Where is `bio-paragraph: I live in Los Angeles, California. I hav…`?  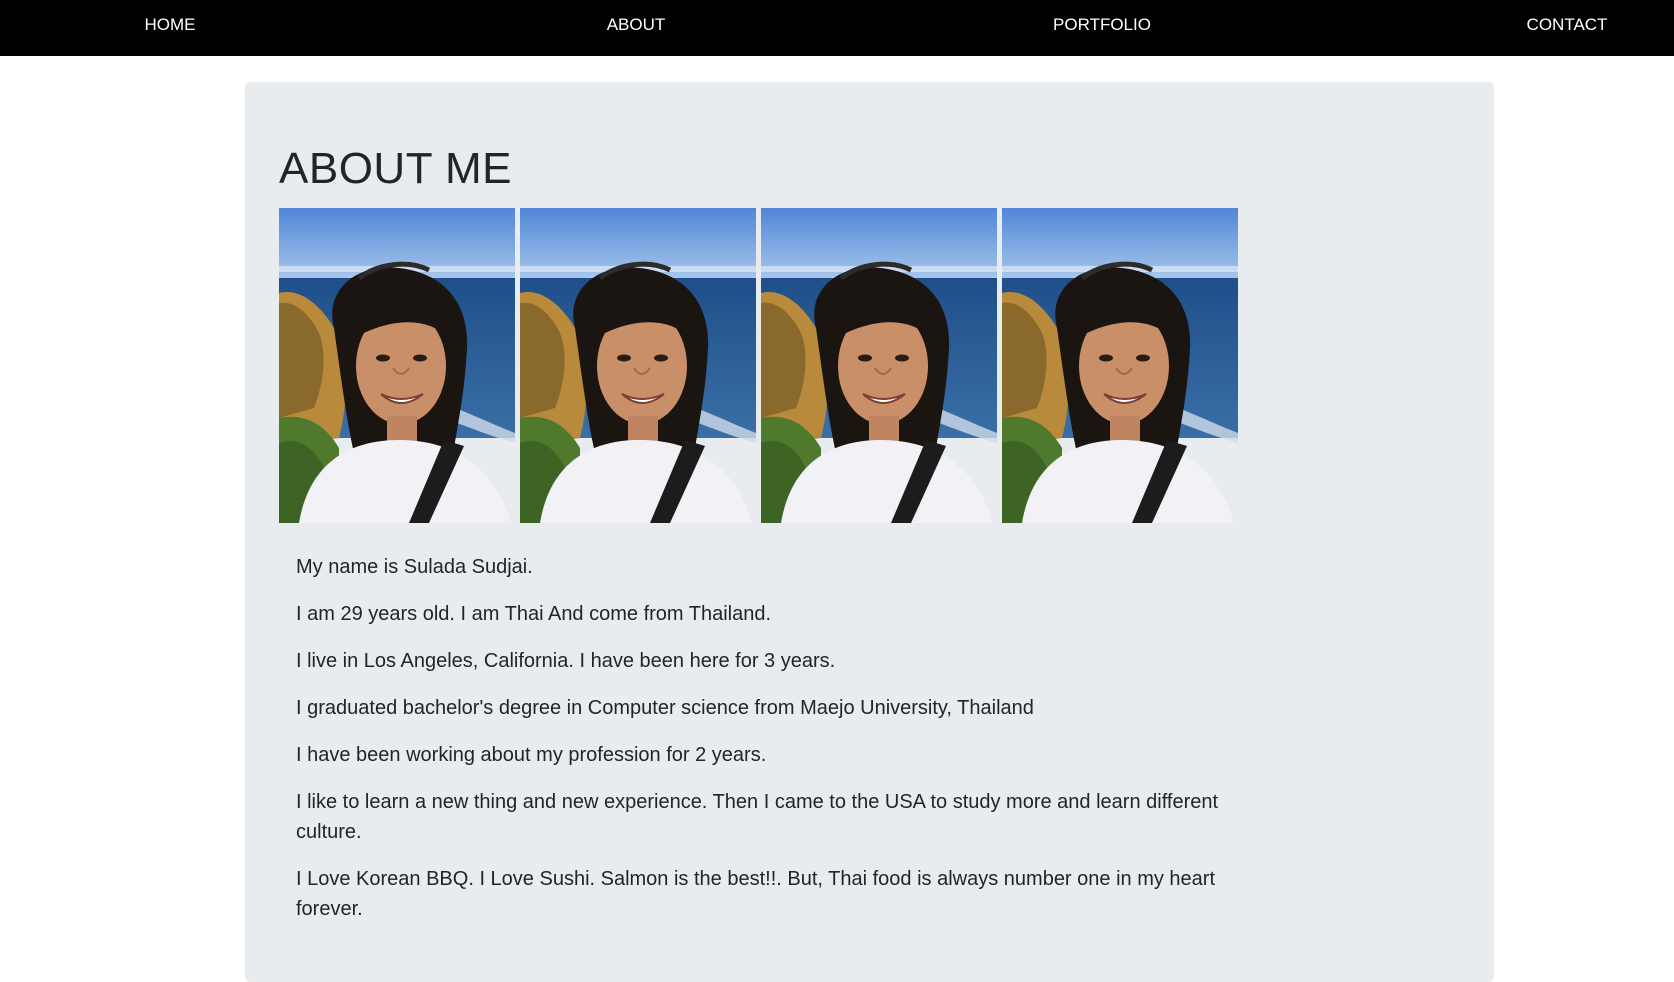
bio-paragraph: I live in Los Angeles, California. I hav… is located at coordinates (566, 661).